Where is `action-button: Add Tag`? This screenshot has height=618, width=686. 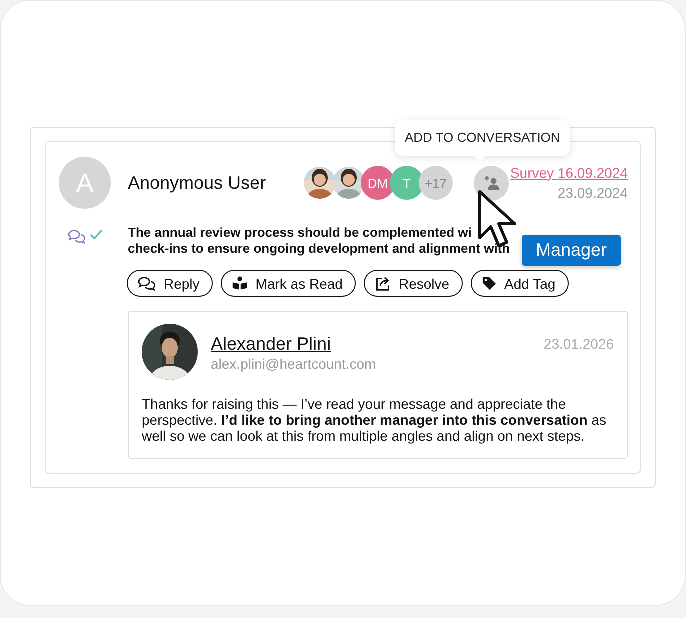 action-button: Add Tag is located at coordinates (519, 283).